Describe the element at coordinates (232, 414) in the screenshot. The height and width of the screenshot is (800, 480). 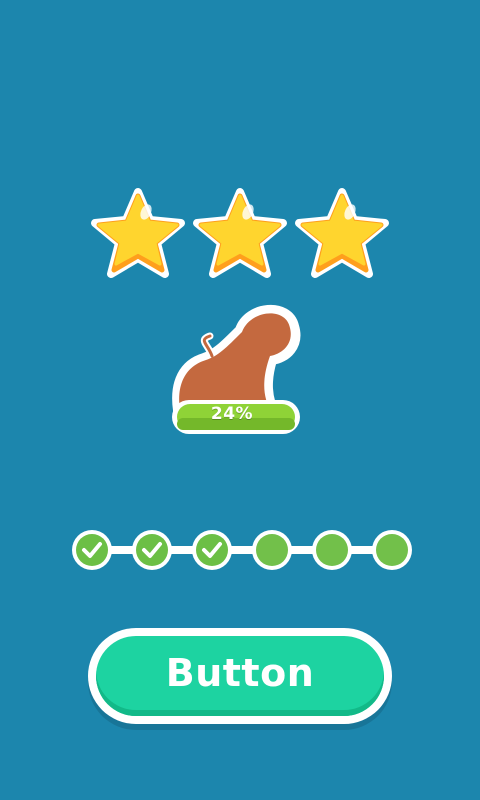
I see `progress-percent-label: 24%` at that location.